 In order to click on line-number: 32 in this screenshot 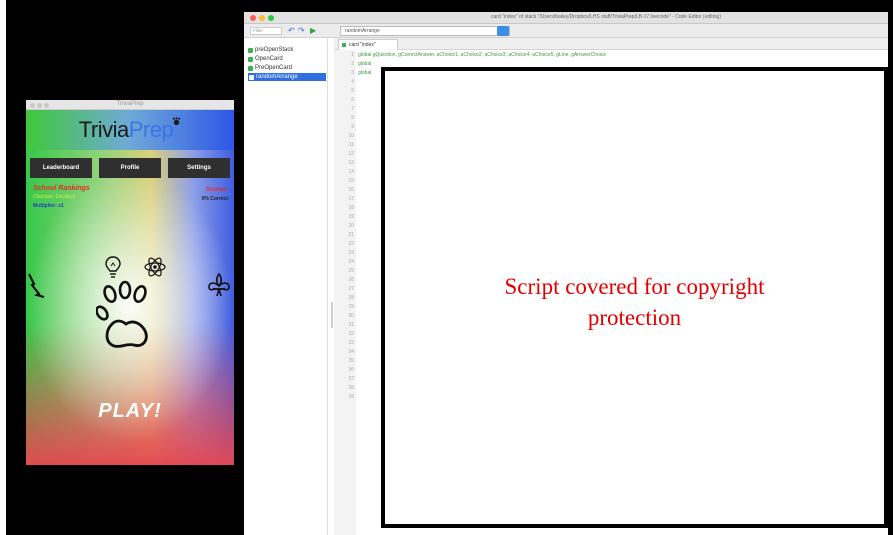, I will do `click(351, 334)`.